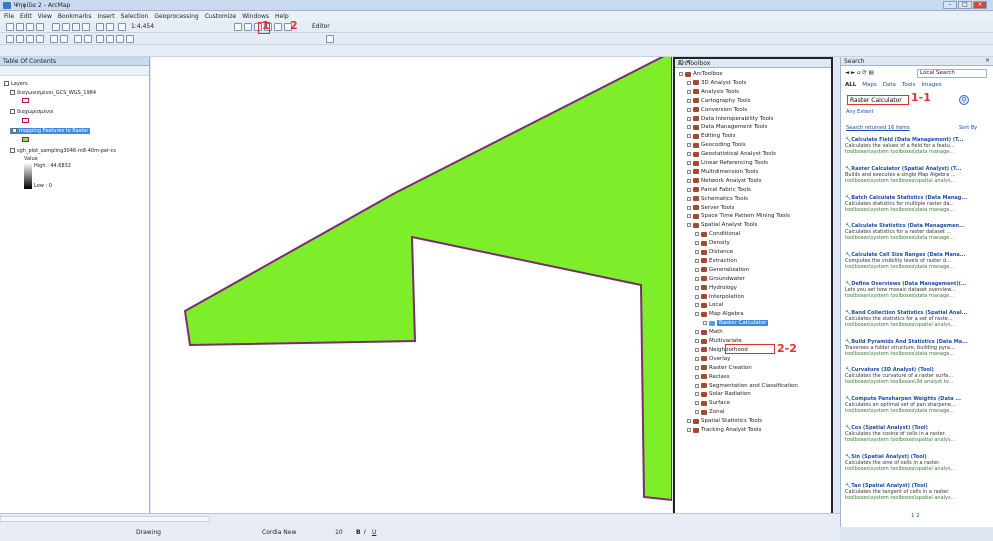 The width and height of the screenshot is (993, 541). What do you see at coordinates (710, 412) in the screenshot?
I see `toolset-item: Zonal` at bounding box center [710, 412].